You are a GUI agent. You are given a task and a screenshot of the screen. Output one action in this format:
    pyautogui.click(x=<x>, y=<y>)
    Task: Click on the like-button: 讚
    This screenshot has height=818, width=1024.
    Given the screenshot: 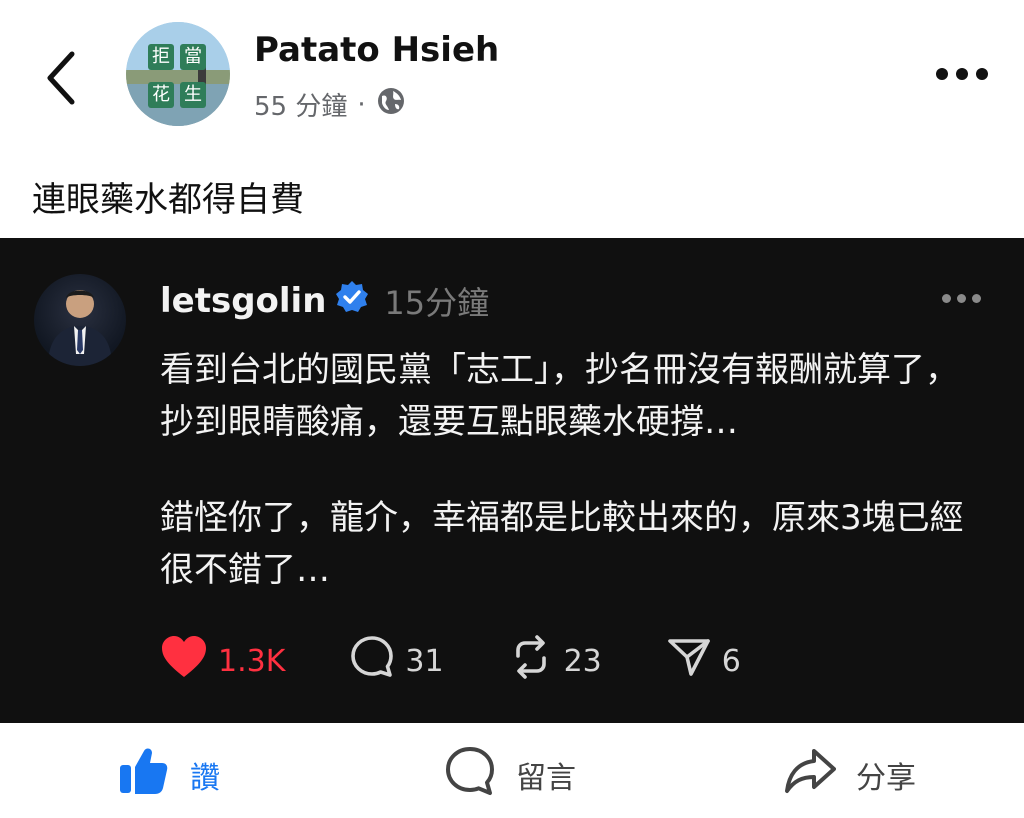 What is the action you would take?
    pyautogui.click(x=169, y=775)
    